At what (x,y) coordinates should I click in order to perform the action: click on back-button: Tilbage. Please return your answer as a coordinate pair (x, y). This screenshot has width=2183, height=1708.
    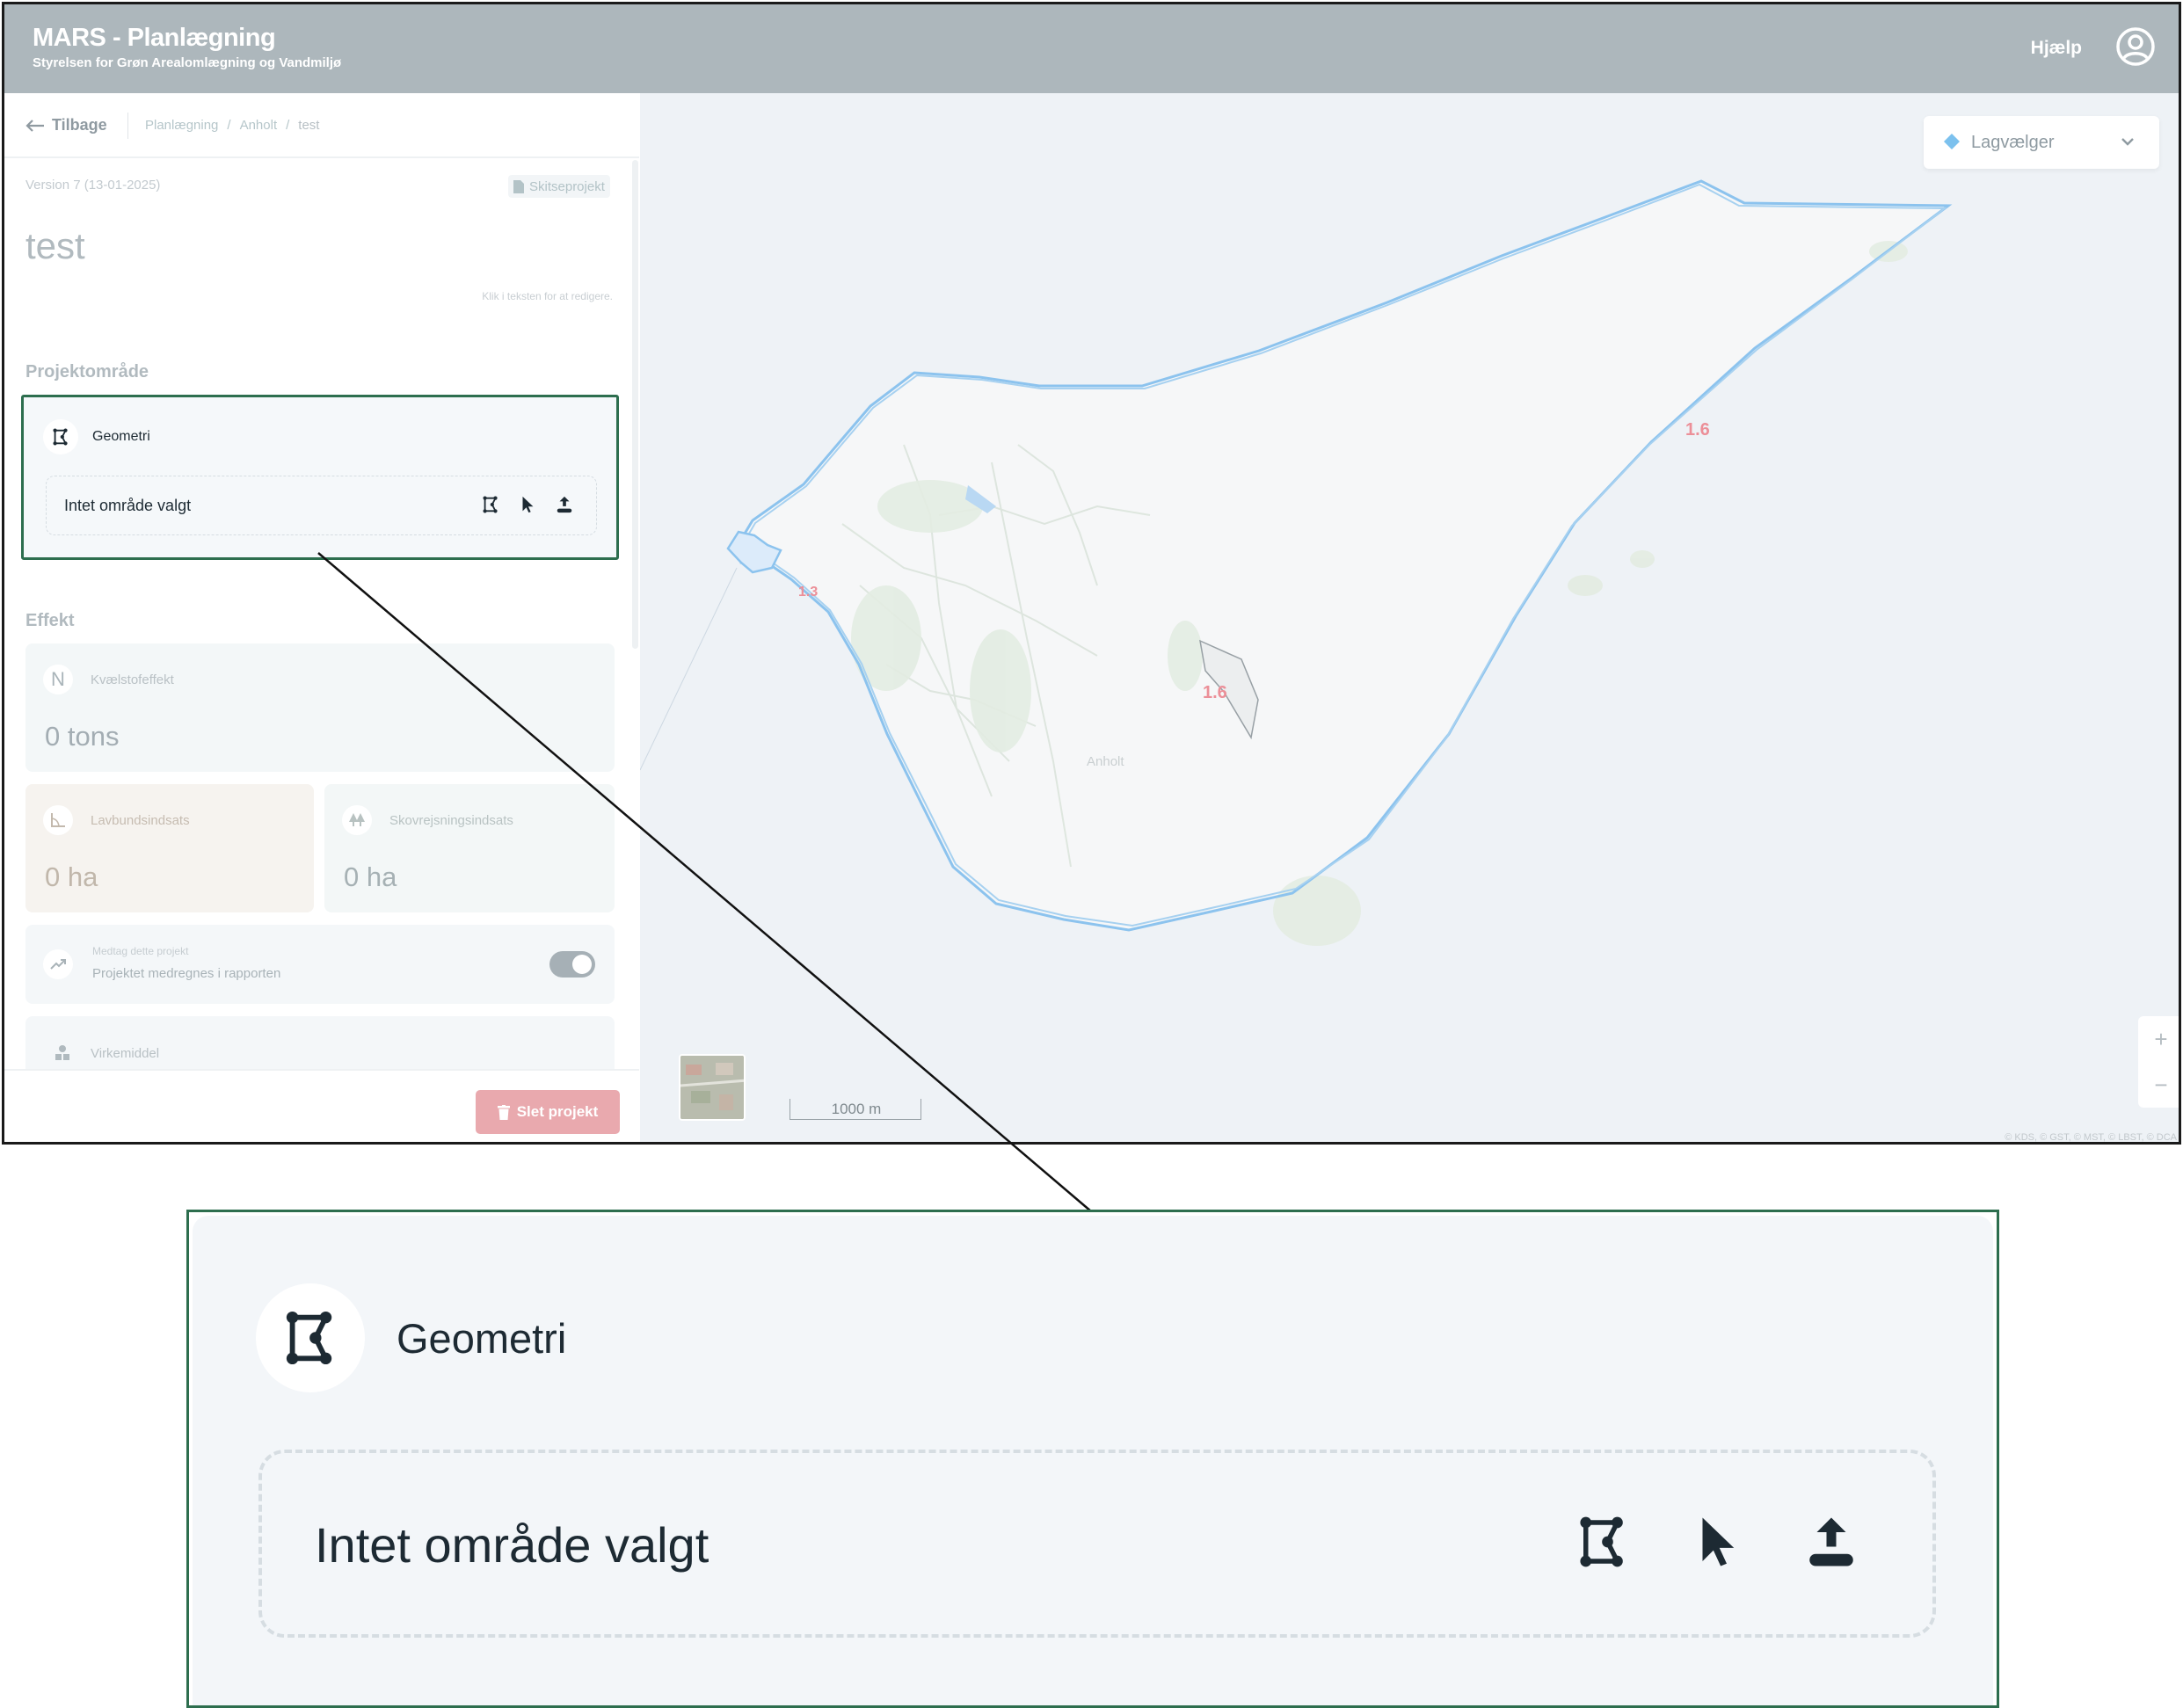
    Looking at the image, I should click on (66, 125).